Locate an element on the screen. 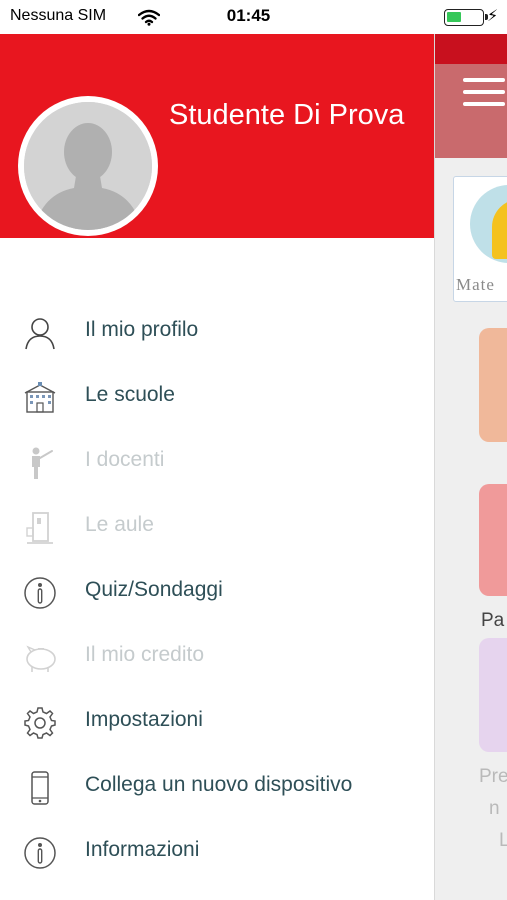 This screenshot has height=900, width=507. charging-bolt-icon: ⚡︎ is located at coordinates (493, 15).